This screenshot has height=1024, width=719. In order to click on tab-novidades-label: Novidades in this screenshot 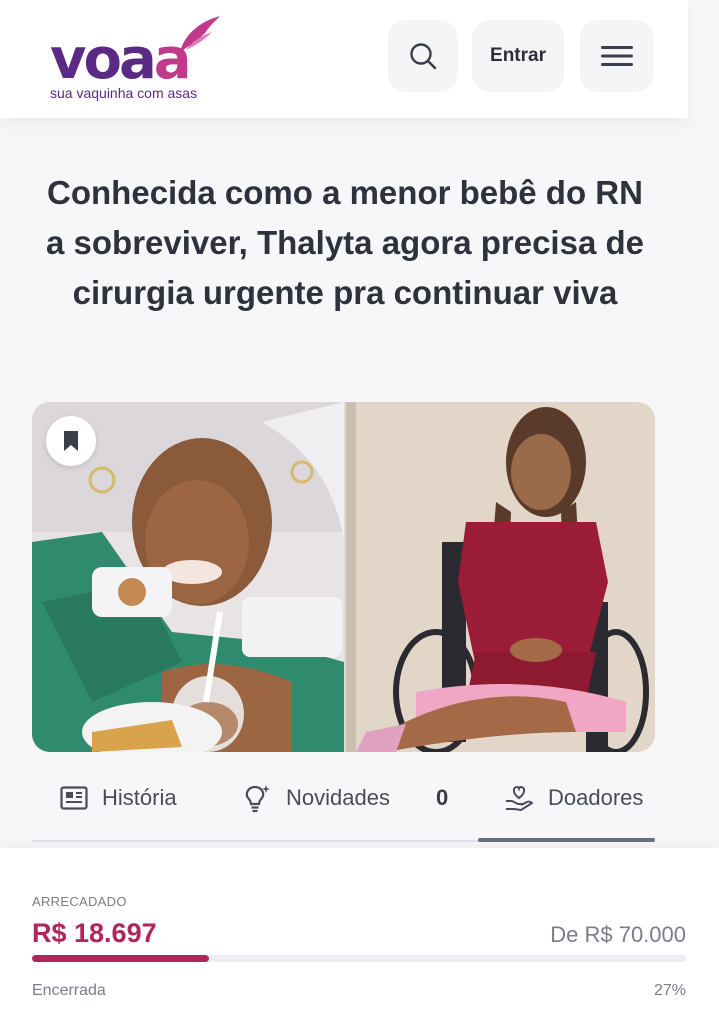, I will do `click(338, 797)`.